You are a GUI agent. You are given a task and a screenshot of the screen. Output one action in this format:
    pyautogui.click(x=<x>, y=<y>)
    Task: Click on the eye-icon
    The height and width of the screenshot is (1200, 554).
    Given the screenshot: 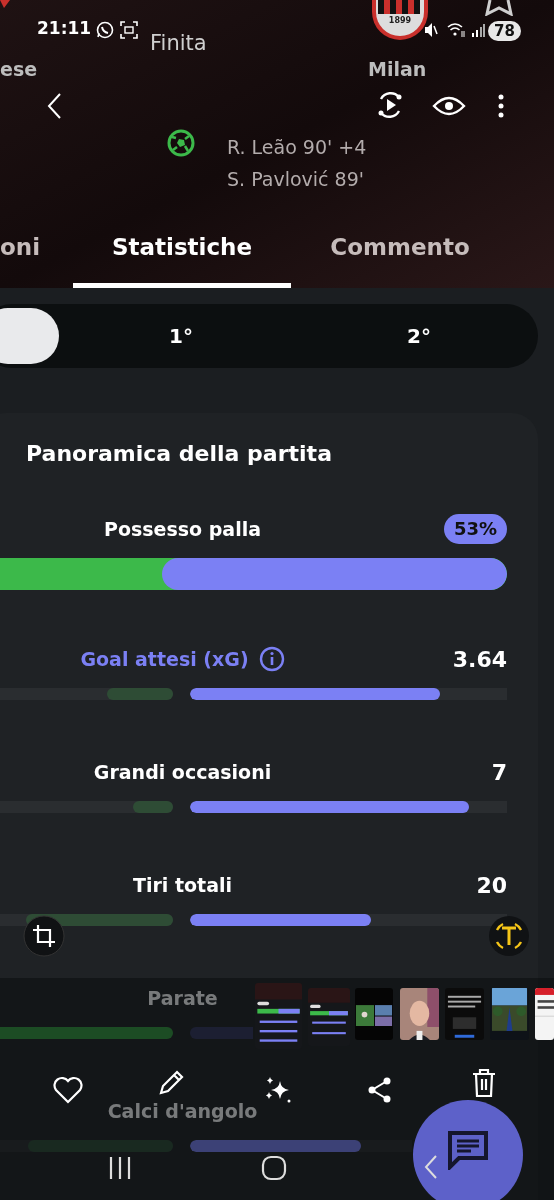 What is the action you would take?
    pyautogui.click(x=449, y=106)
    